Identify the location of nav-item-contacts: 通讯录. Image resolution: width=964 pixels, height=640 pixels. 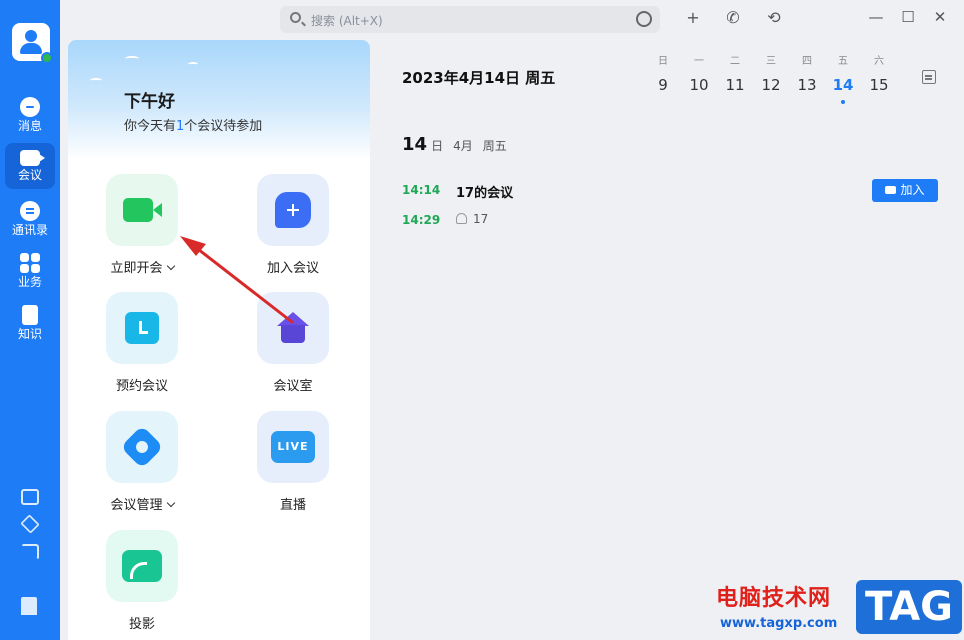
(30, 219).